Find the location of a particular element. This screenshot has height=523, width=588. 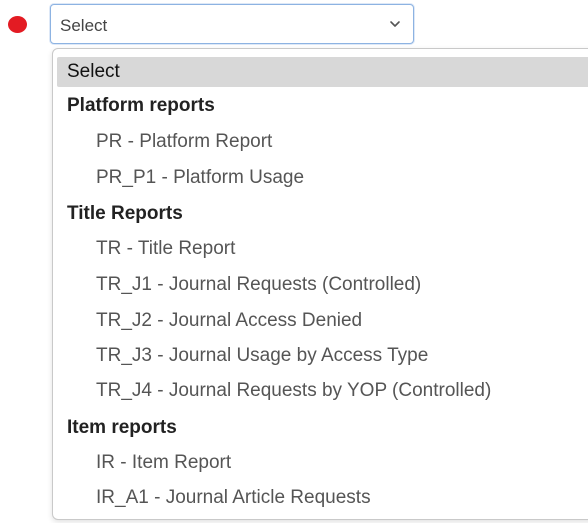

option-tr-j3: TR_J3 - Journal Usage by Access Type is located at coordinates (322, 356).